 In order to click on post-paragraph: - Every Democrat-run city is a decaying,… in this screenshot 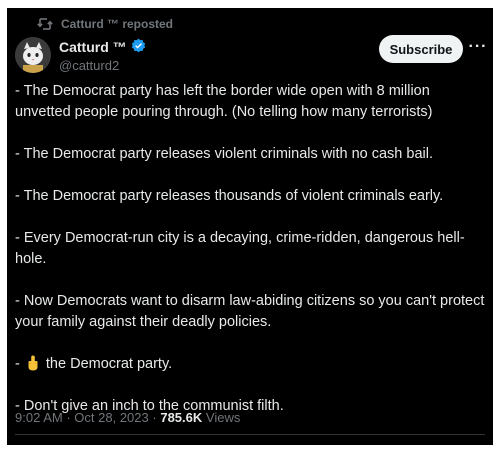, I will do `click(240, 248)`.